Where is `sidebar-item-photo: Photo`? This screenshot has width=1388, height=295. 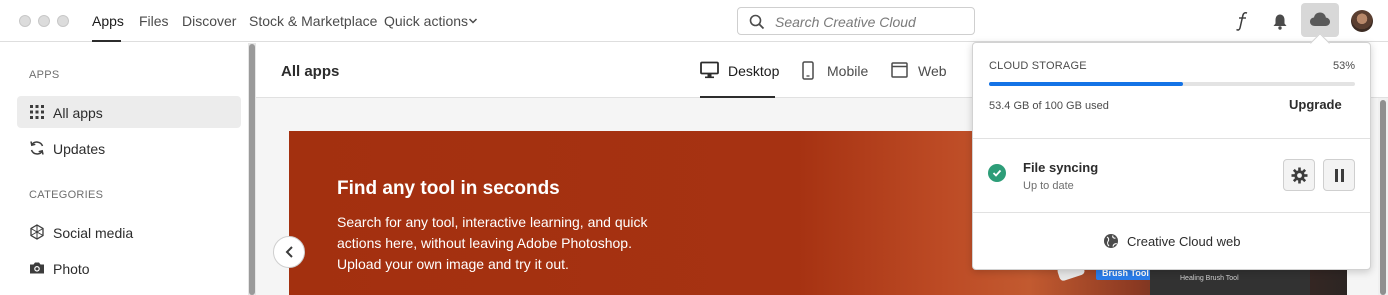
sidebar-item-photo: Photo is located at coordinates (129, 268).